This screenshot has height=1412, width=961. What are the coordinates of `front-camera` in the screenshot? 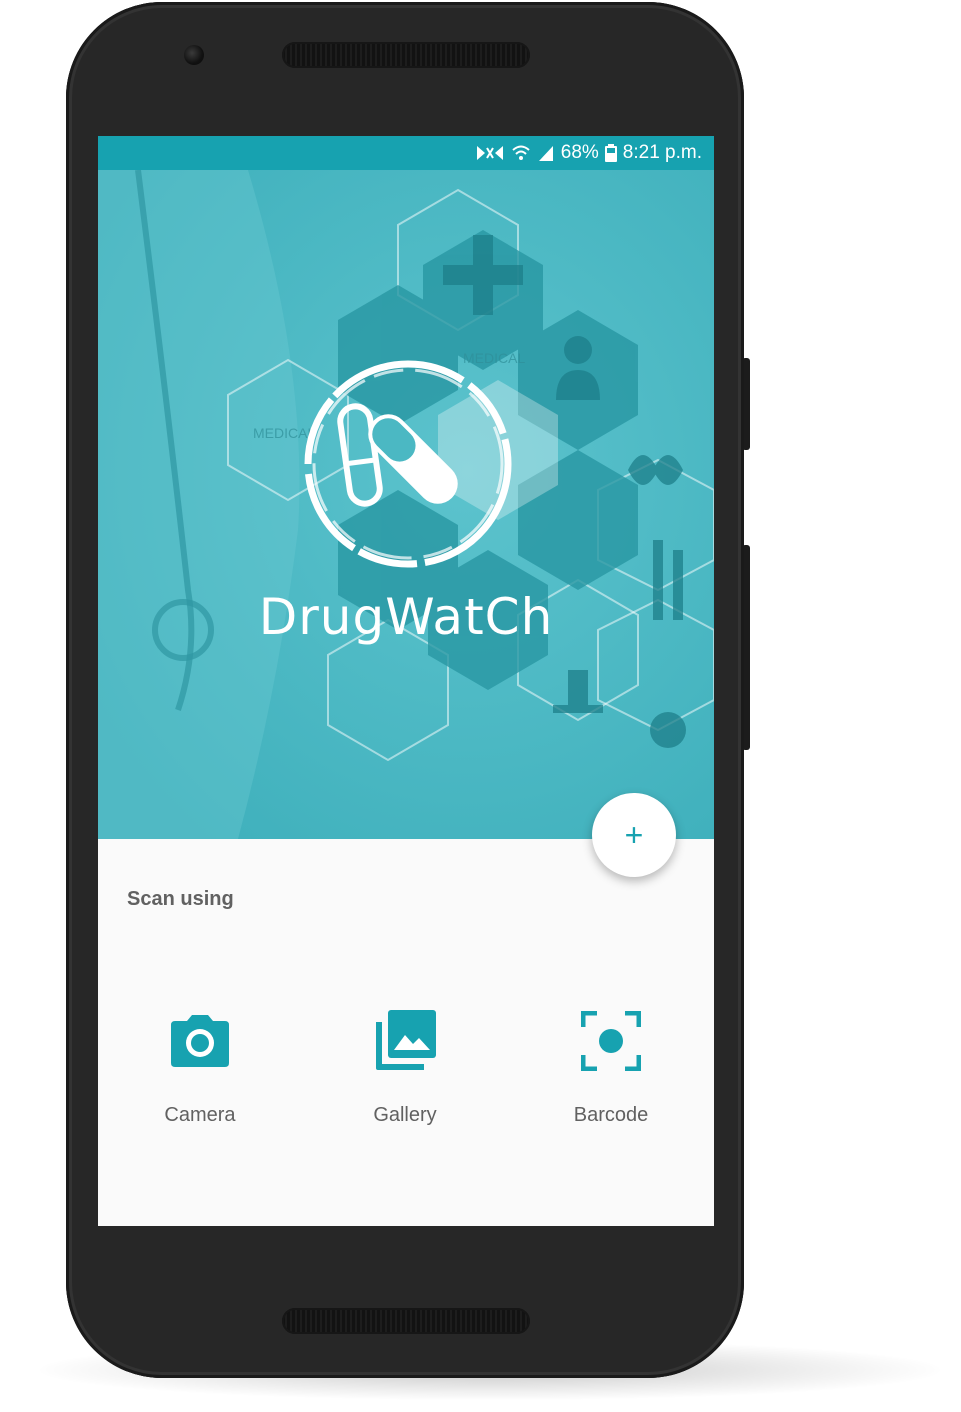 It's located at (194, 55).